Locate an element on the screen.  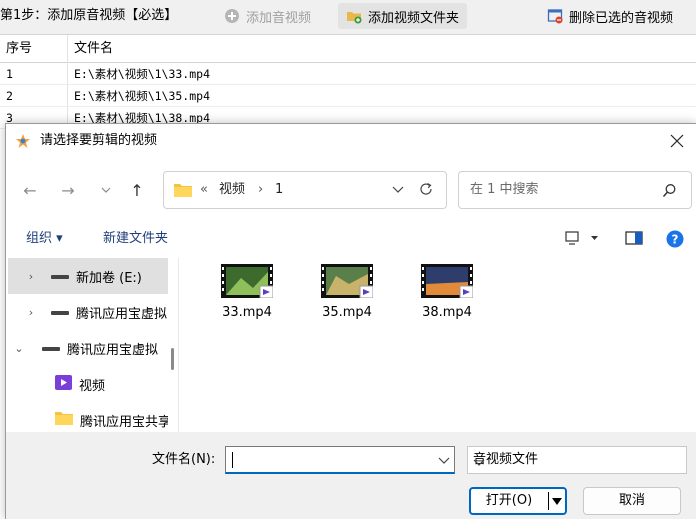
recent-locations-button is located at coordinates (106, 190).